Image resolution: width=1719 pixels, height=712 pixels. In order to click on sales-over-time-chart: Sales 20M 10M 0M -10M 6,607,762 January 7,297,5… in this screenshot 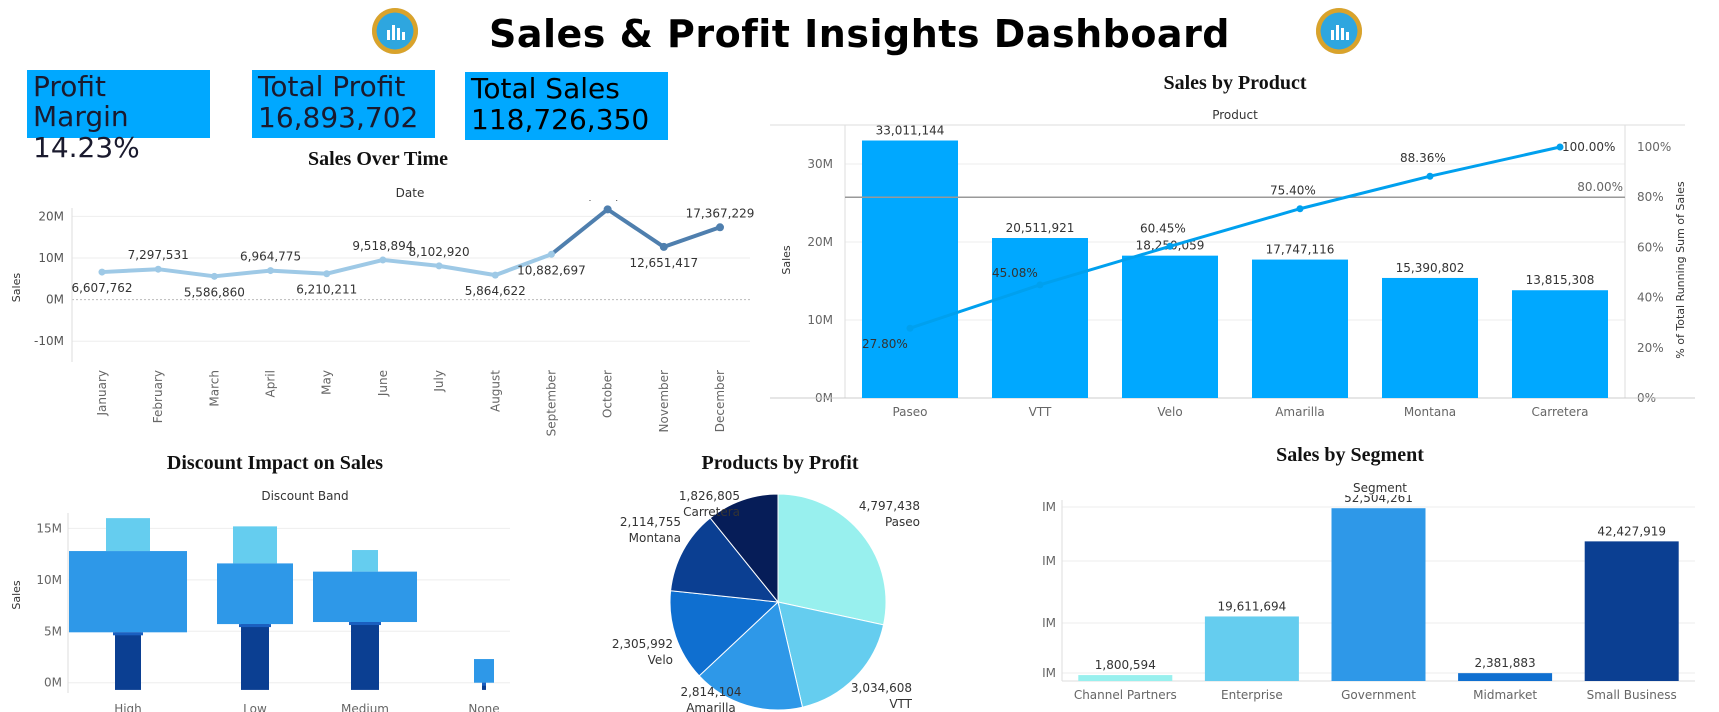, I will do `click(382, 318)`.